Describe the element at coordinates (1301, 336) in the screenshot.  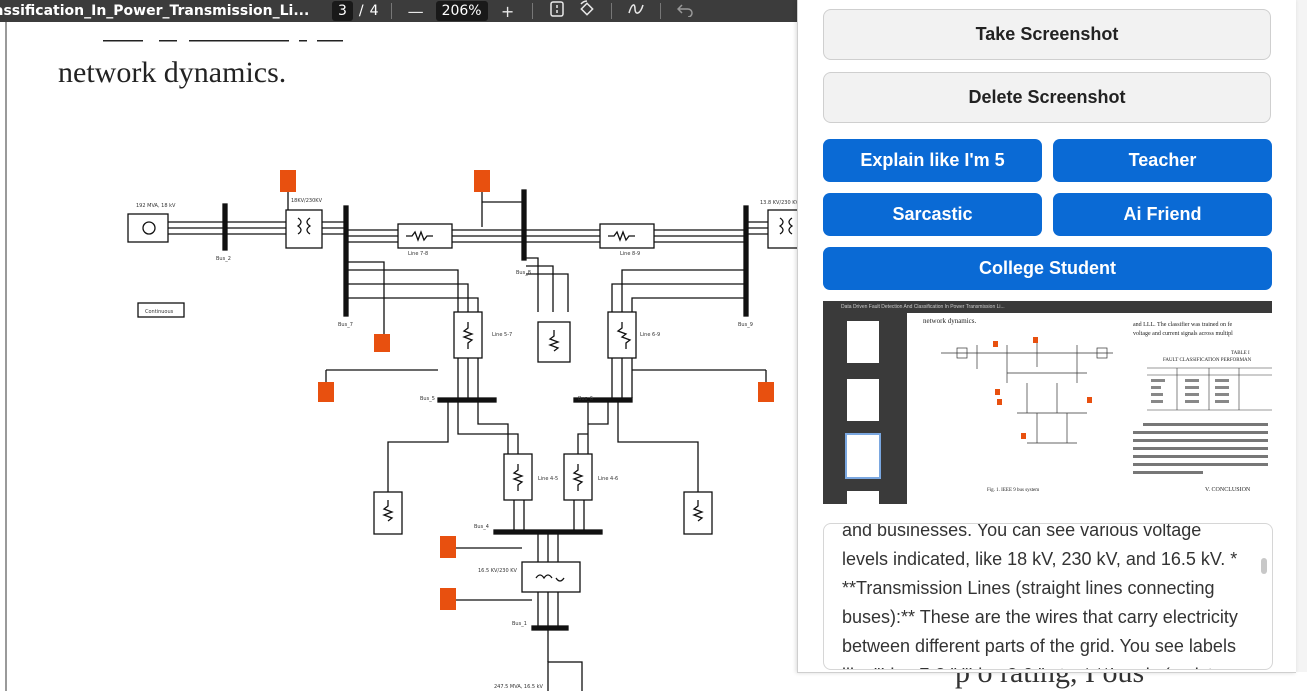
I see `window-edge` at that location.